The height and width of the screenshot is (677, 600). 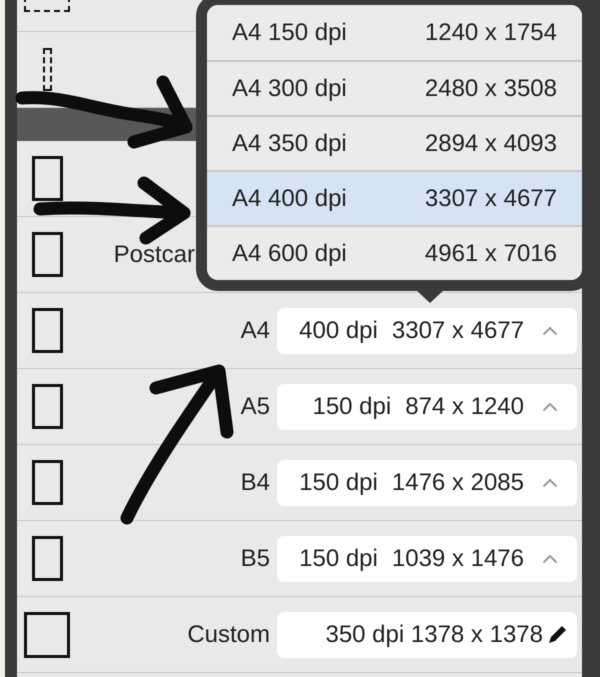 I want to click on resolution-dropdown: 150 dpi 874 x 1240, so click(x=427, y=407).